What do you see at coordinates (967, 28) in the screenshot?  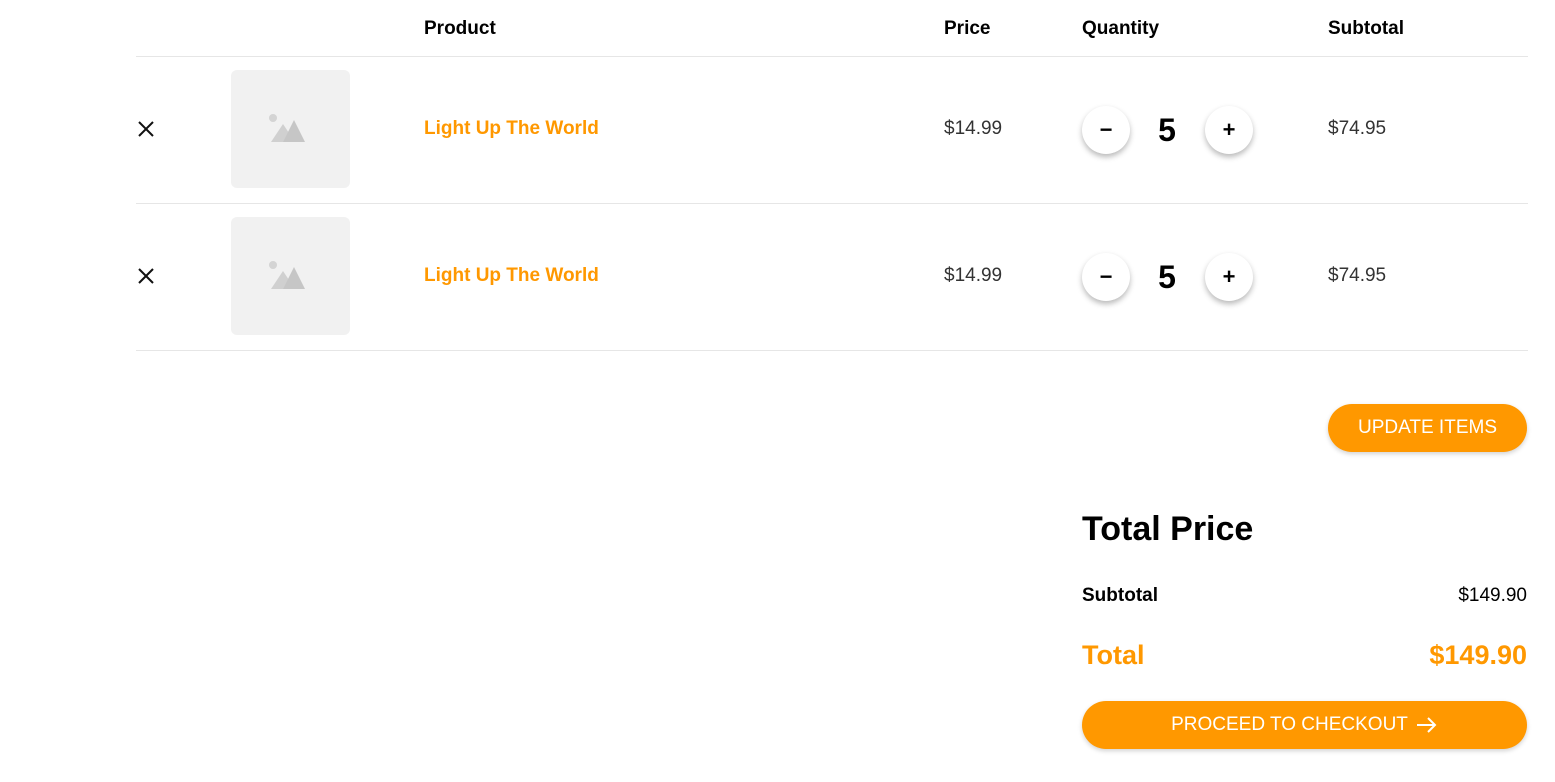 I see `column-header-price: Price` at bounding box center [967, 28].